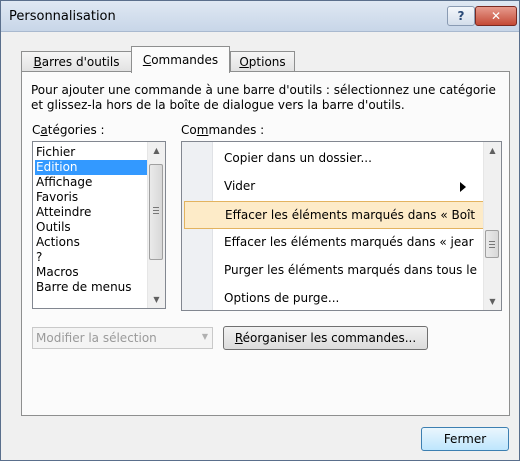 This screenshot has width=520, height=461. I want to click on modify-selection-value: Modifier la sélection, so click(96, 338).